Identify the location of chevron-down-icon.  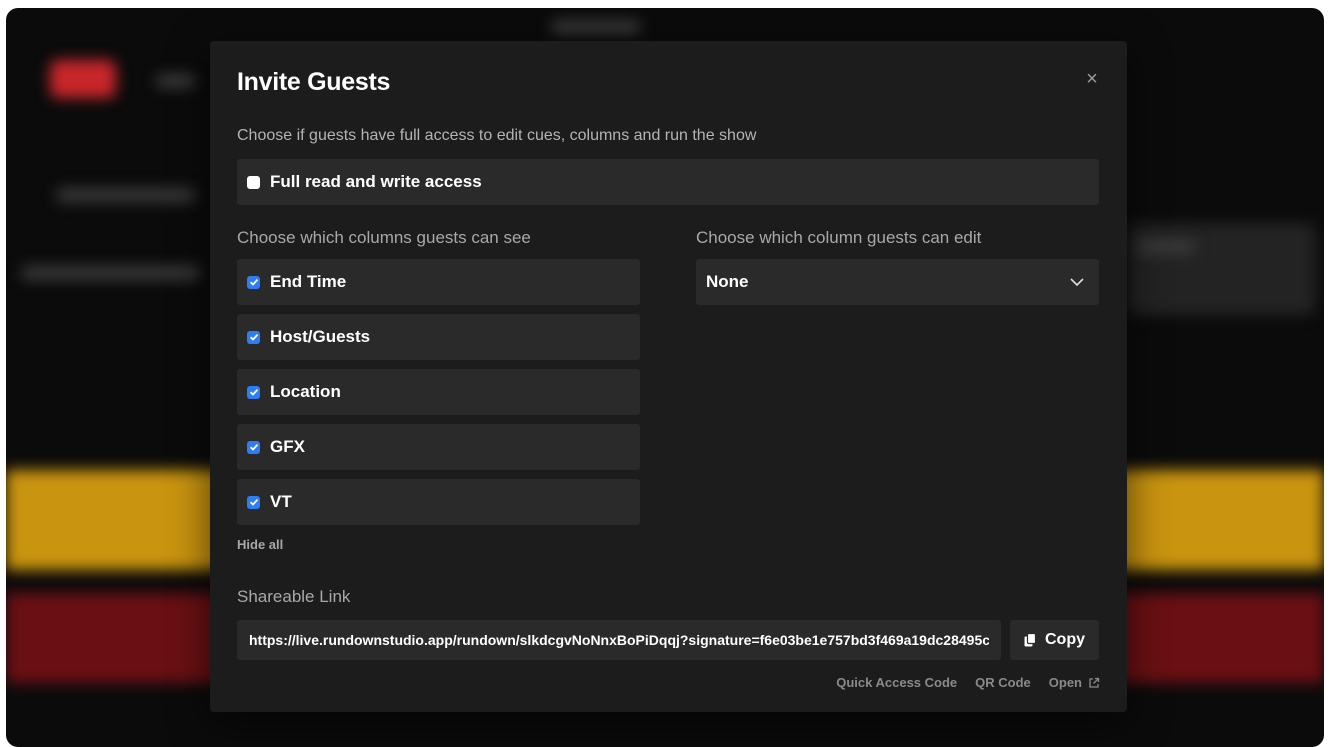
(1077, 282).